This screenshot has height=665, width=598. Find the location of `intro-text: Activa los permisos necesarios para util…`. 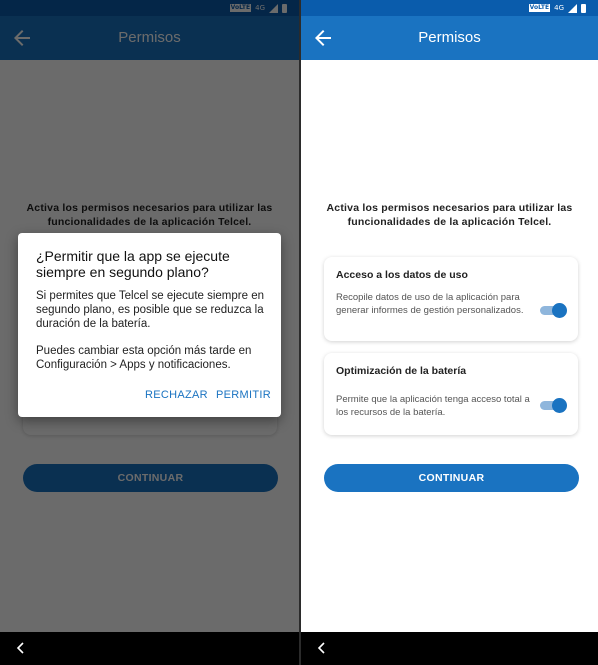

intro-text: Activa los permisos necesarios para util… is located at coordinates (449, 215).